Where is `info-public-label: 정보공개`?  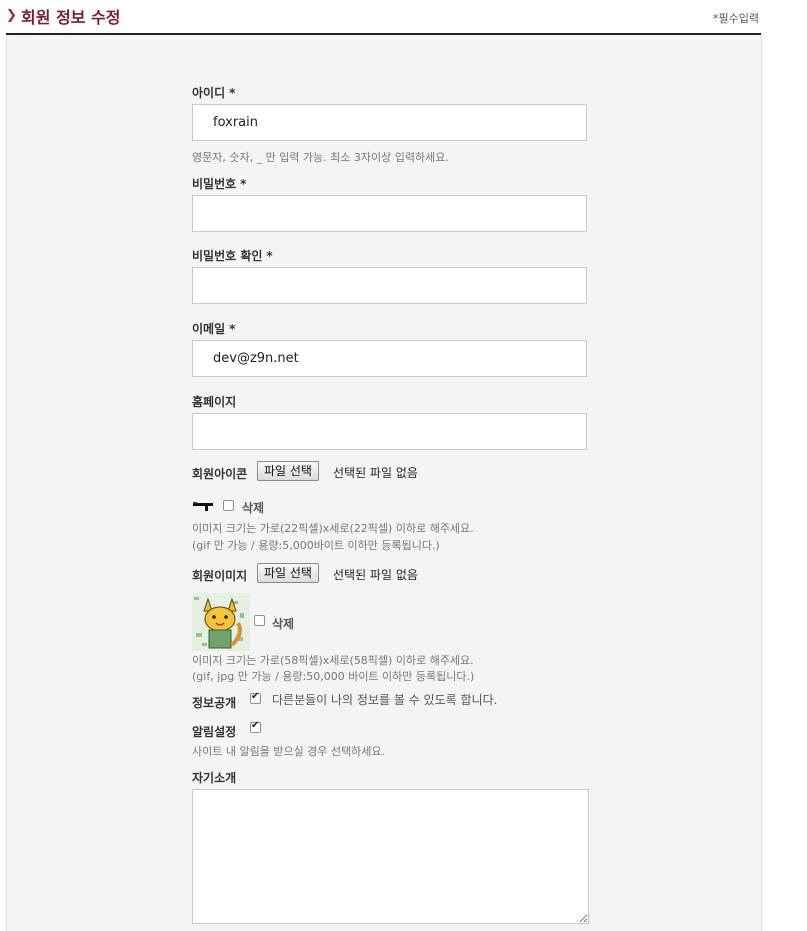
info-public-label: 정보공개 is located at coordinates (214, 703).